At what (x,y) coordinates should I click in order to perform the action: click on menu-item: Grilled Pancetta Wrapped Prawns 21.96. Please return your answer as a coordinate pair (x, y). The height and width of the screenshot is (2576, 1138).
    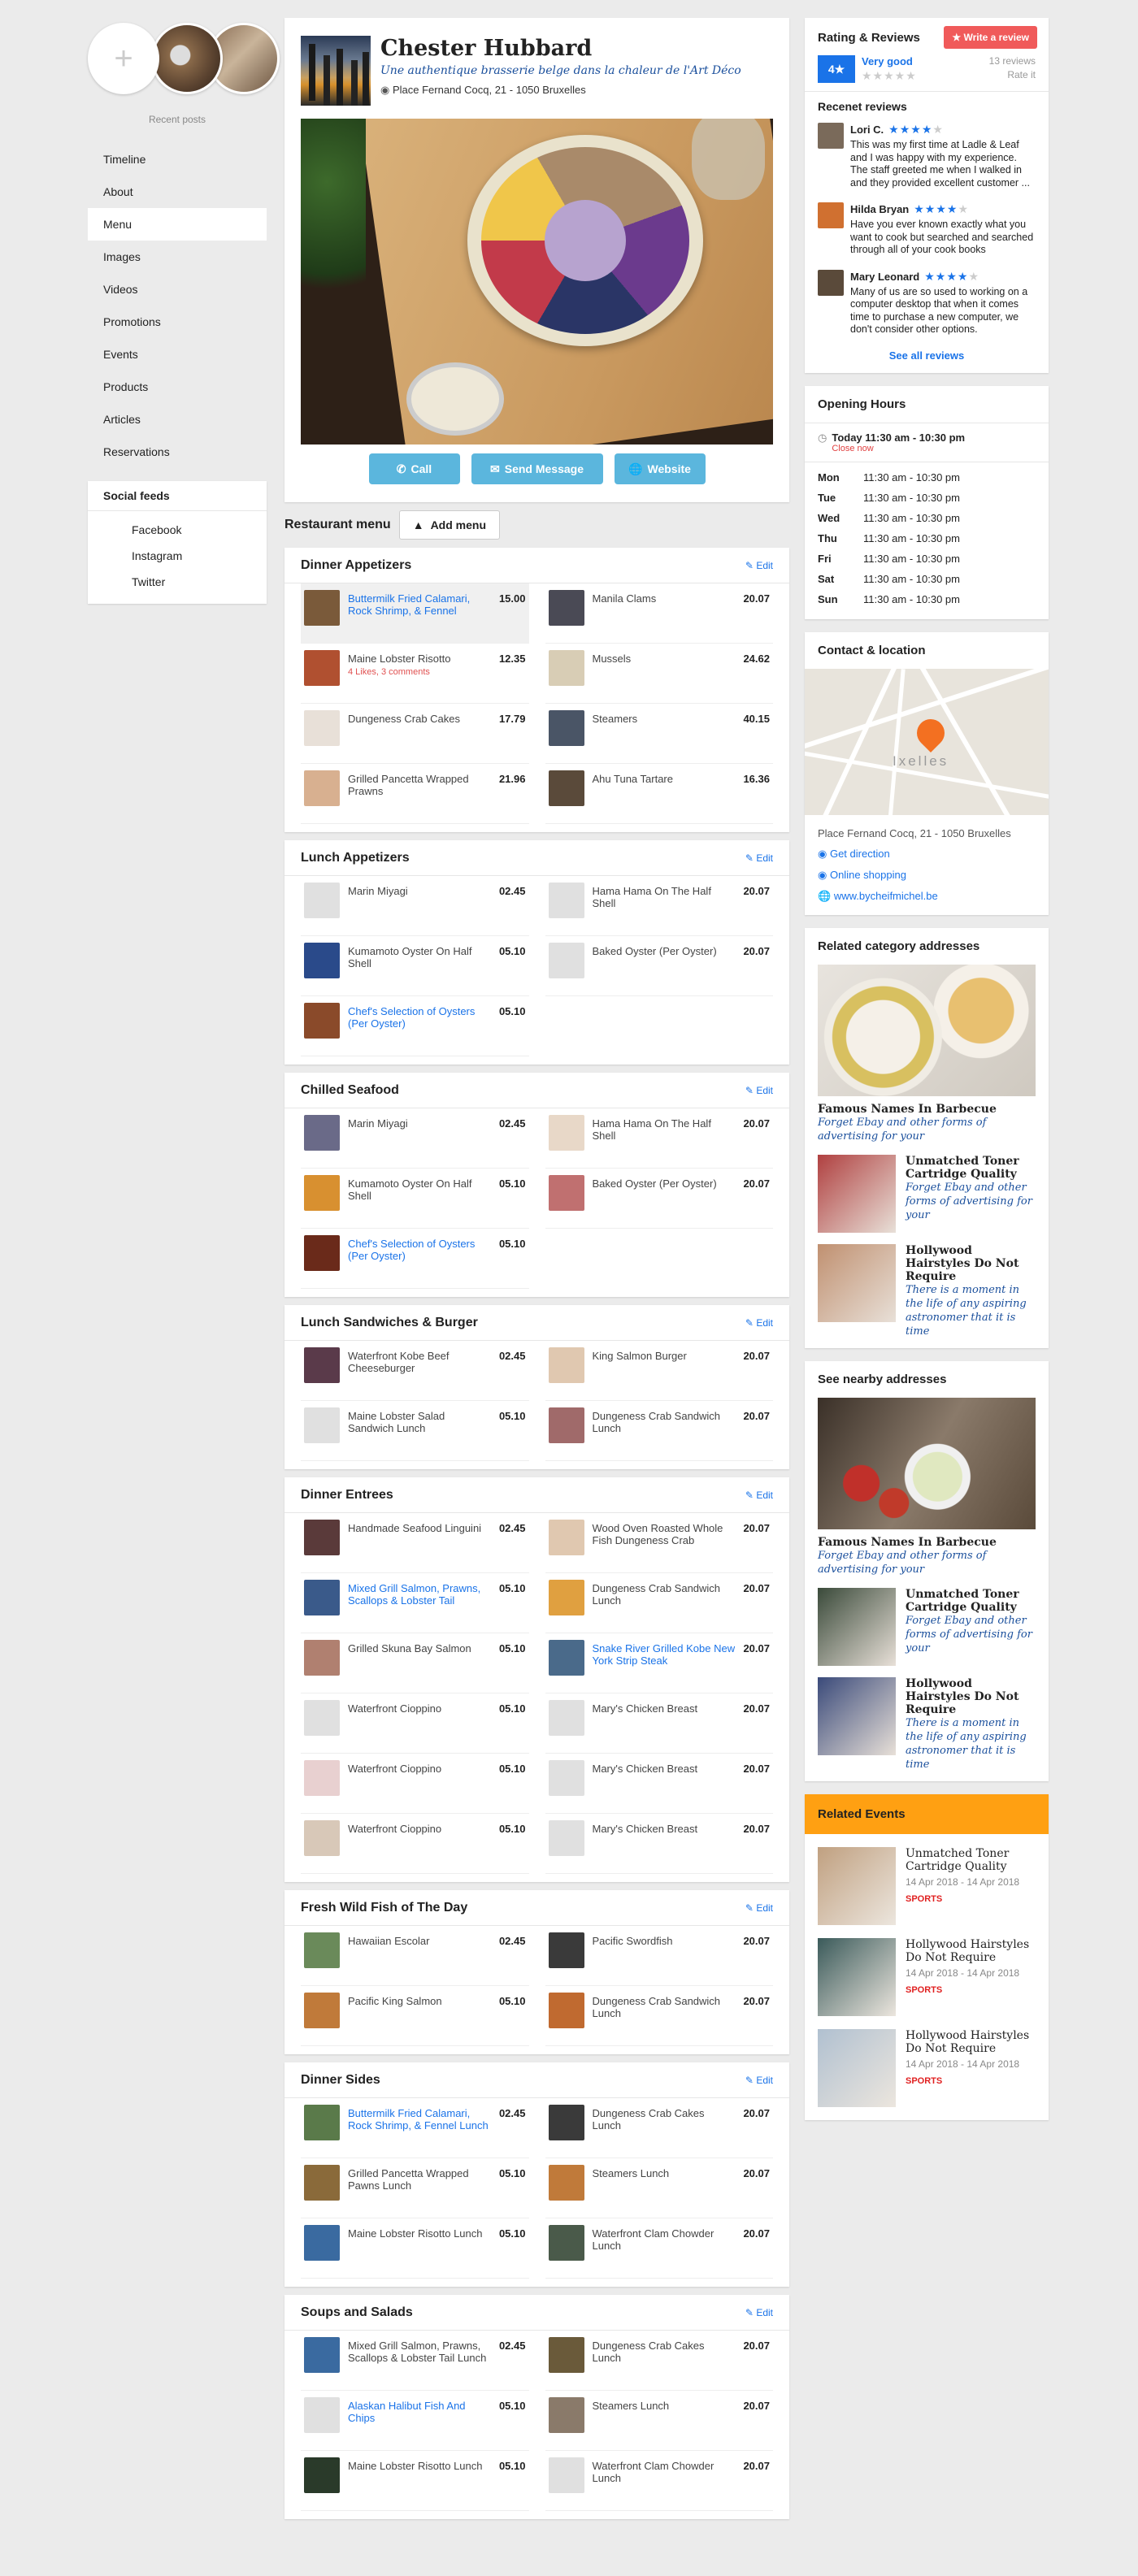
    Looking at the image, I should click on (415, 794).